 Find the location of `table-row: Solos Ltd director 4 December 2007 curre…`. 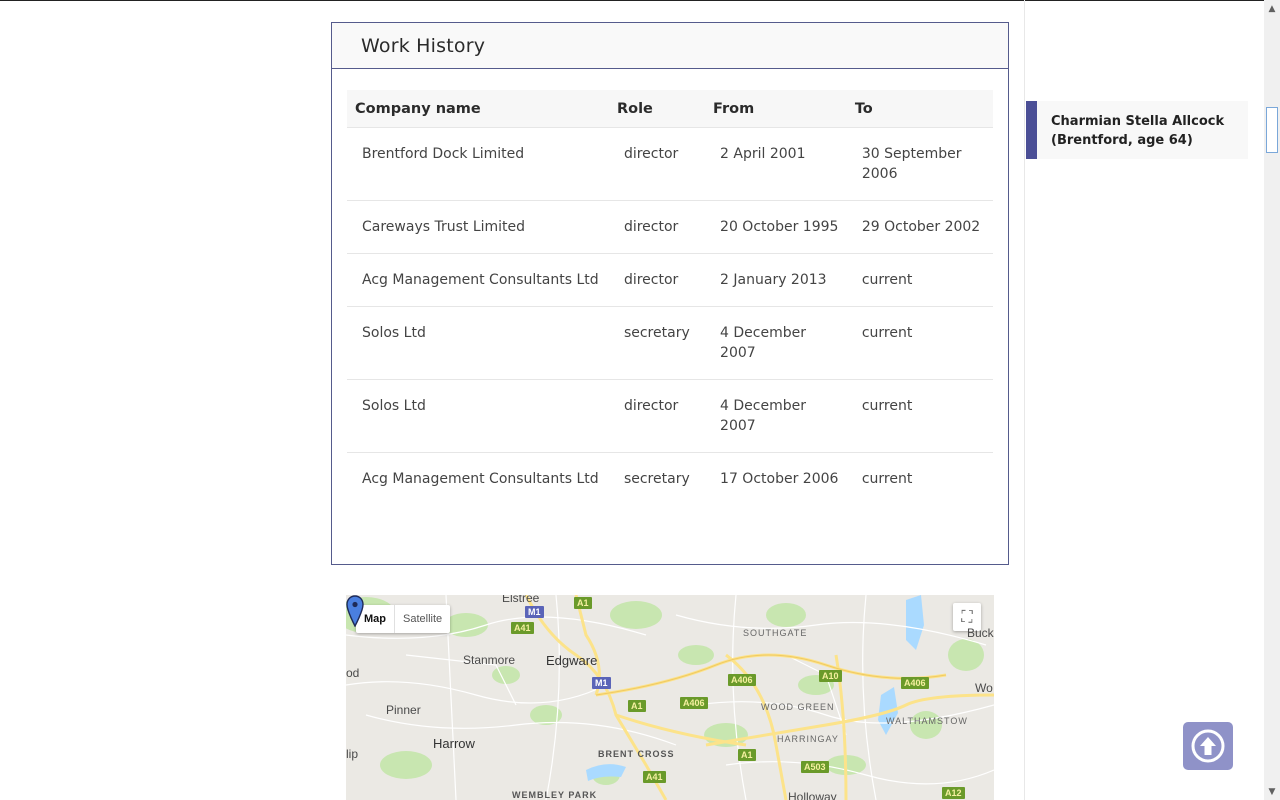

table-row: Solos Ltd director 4 December 2007 curre… is located at coordinates (670, 416).